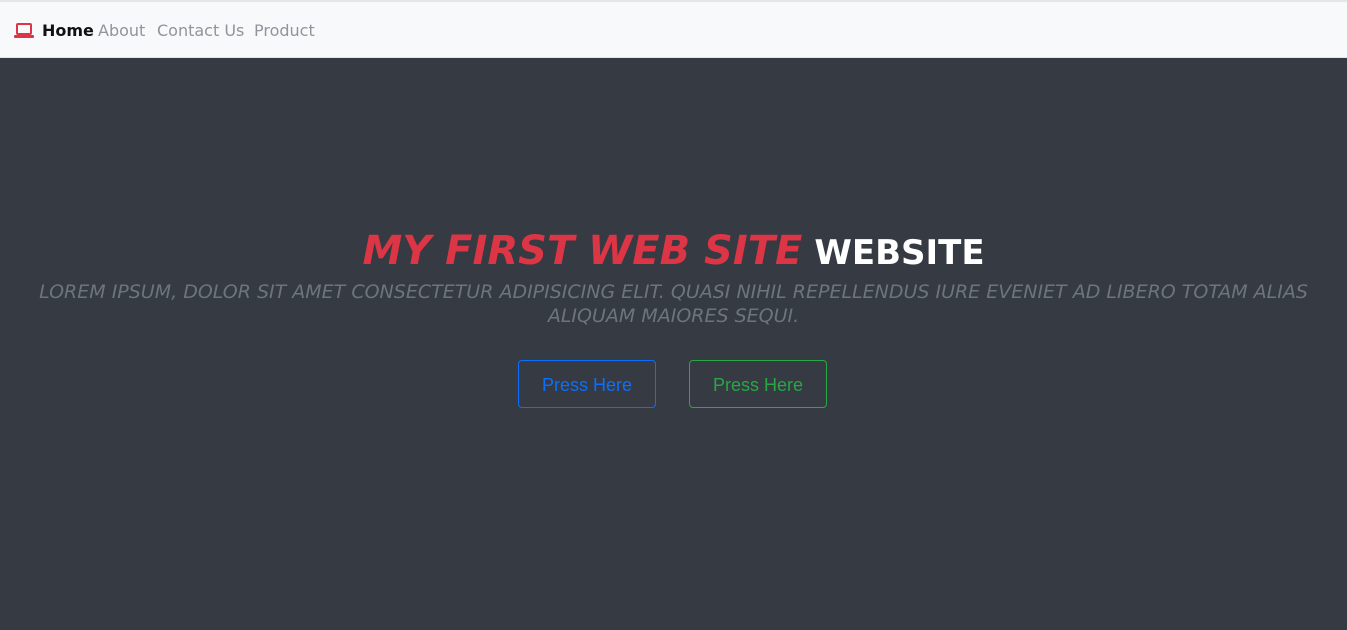 The width and height of the screenshot is (1347, 630). I want to click on hero-title: MY FIRST WEB SITE WEBSITE, so click(673, 252).